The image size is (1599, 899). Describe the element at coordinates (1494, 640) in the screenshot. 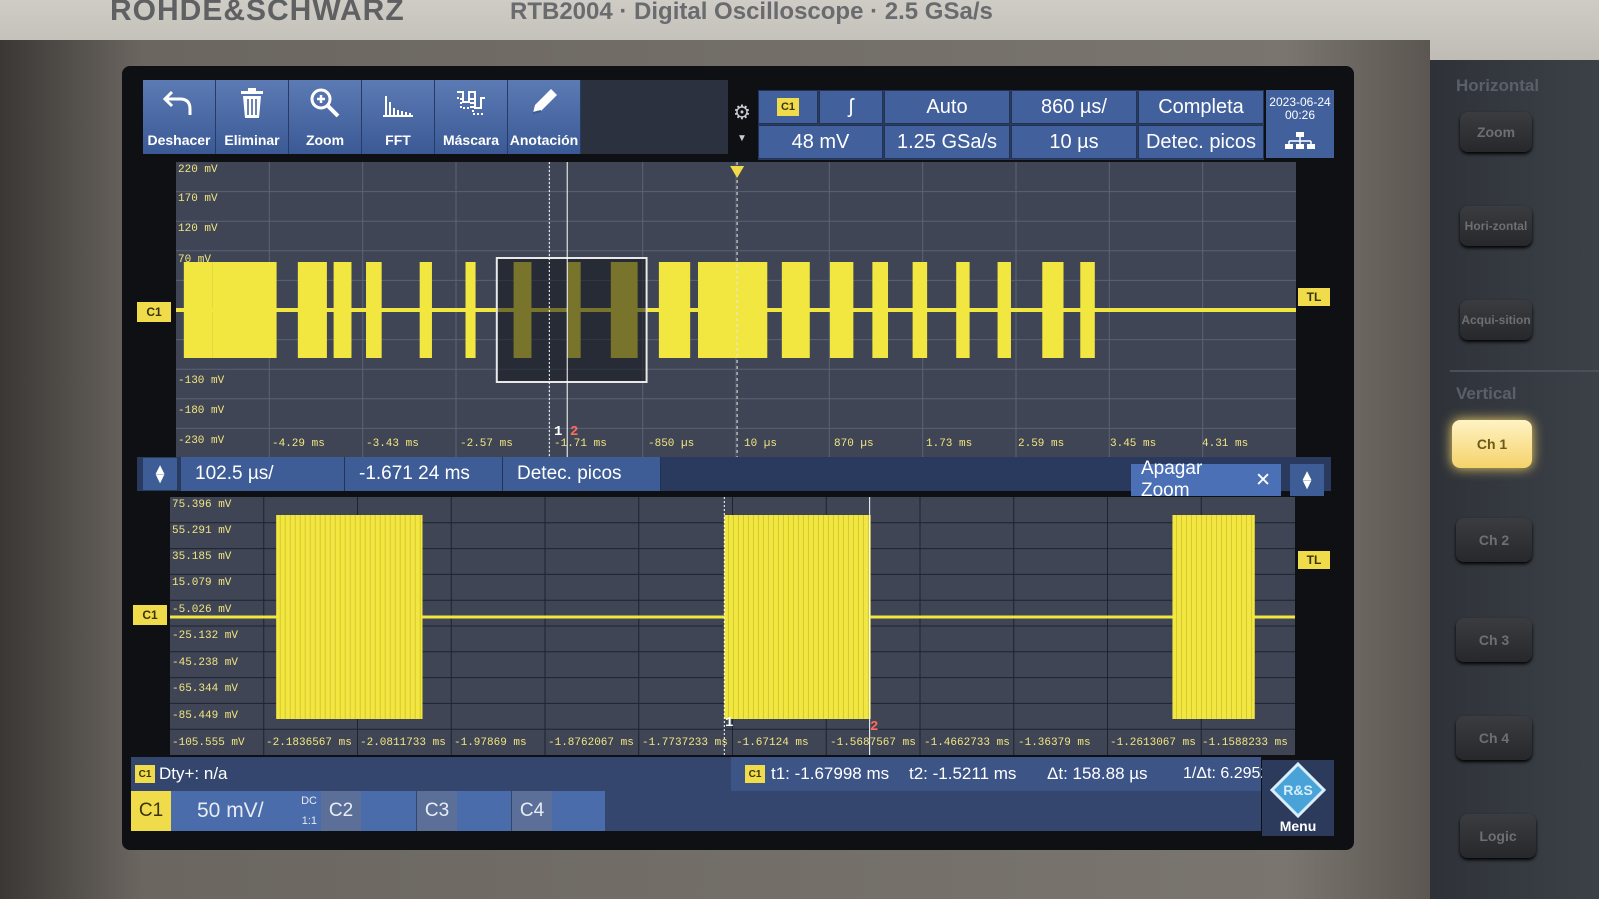

I see `ch3-hw-button: Ch 3` at that location.